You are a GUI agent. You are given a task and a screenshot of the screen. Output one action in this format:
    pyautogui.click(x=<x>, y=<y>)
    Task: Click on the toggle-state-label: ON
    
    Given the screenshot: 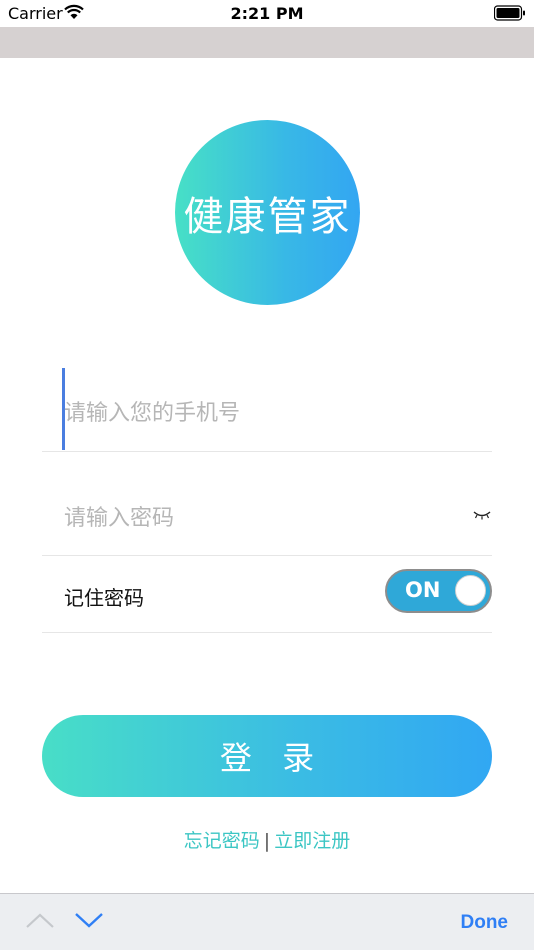 What is the action you would take?
    pyautogui.click(x=423, y=590)
    